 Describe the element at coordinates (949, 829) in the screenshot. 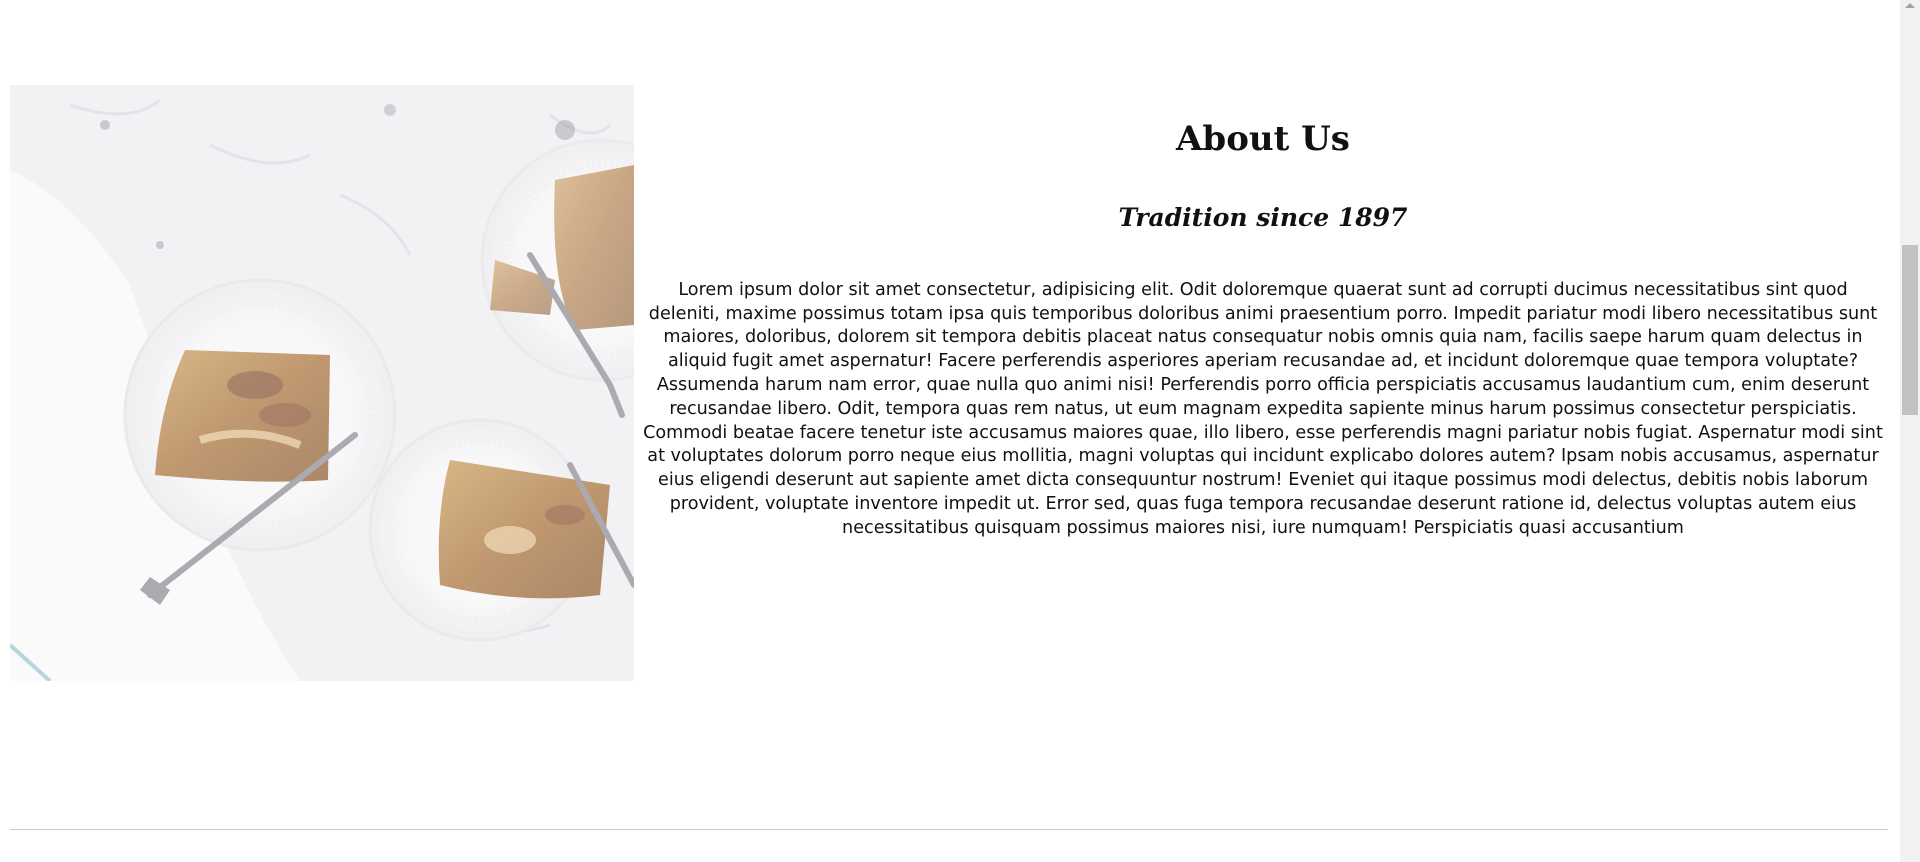

I see `section-divider` at that location.